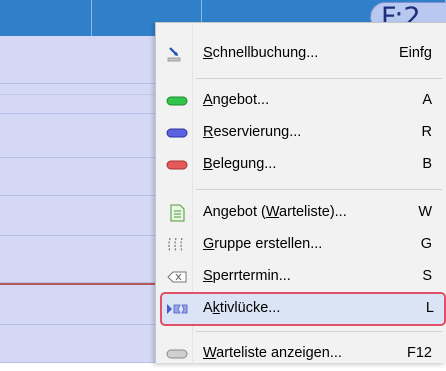 Image resolution: width=446 pixels, height=371 pixels. I want to click on shortcut-label: B, so click(427, 164).